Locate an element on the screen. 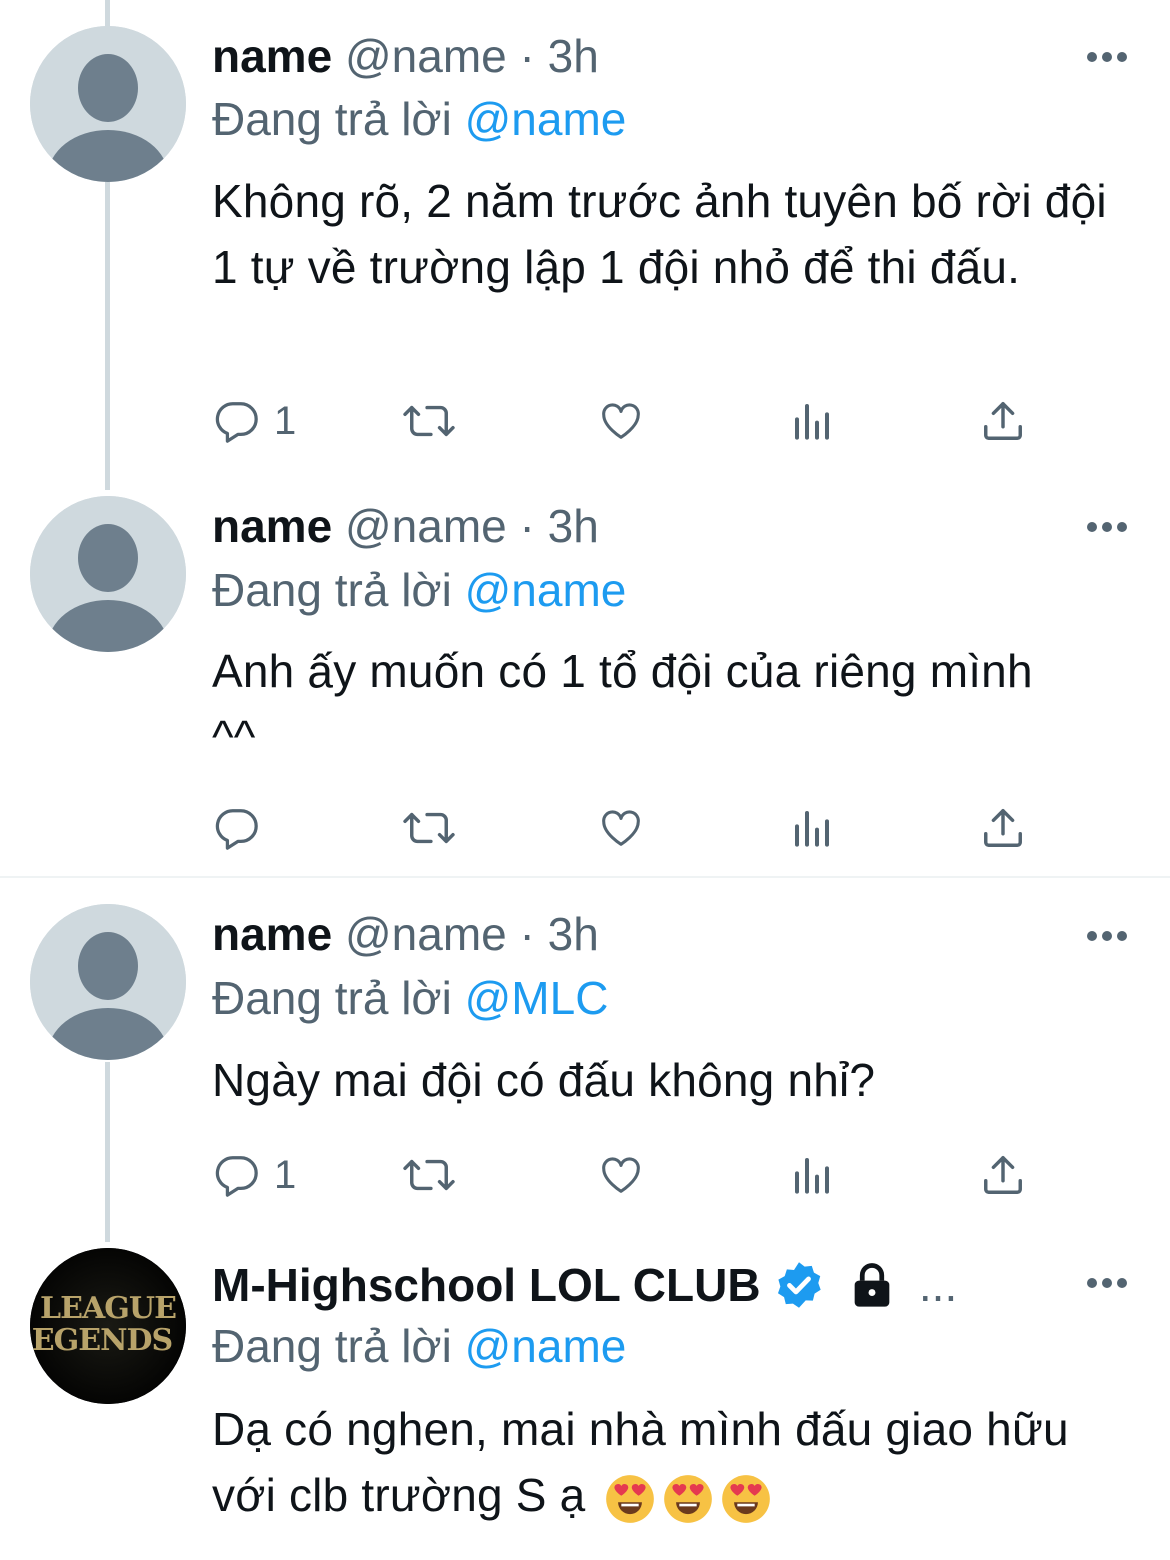 The height and width of the screenshot is (1560, 1170). display-name: M-Highschool LOL CLUB is located at coordinates (486, 1285).